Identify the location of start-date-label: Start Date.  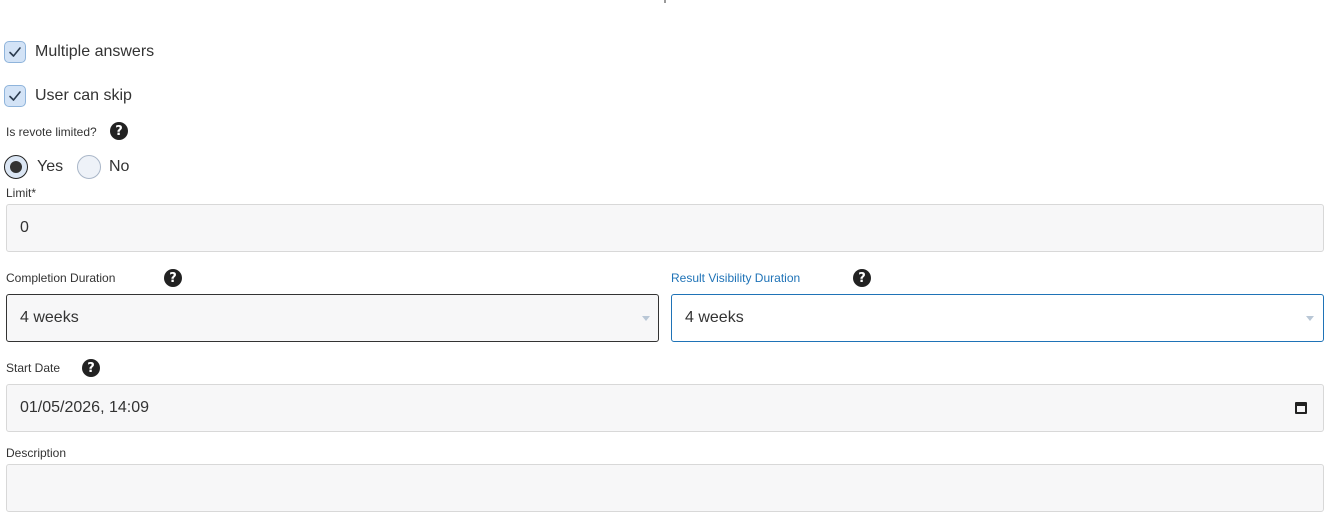
(33, 368).